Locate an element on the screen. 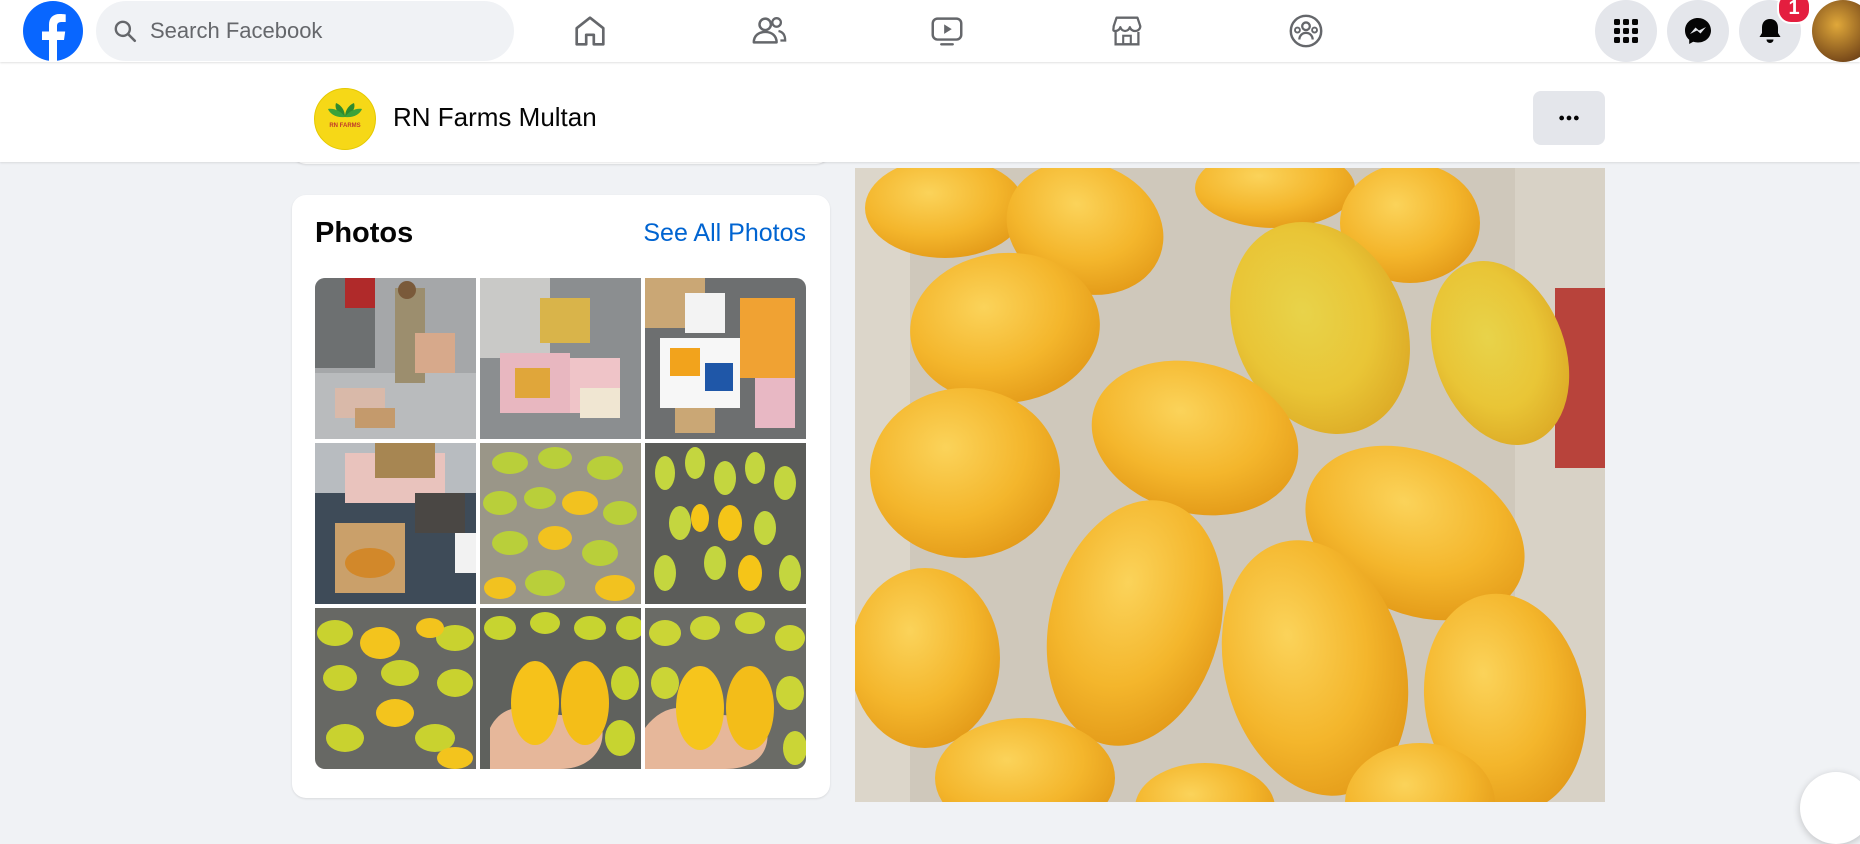 This screenshot has width=1860, height=844. menu-button is located at coordinates (1626, 31).